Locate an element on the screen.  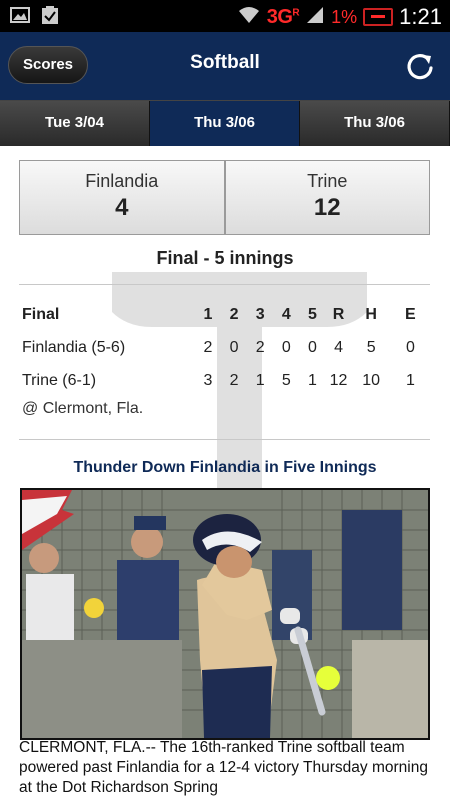
app-header: Scores Softball is located at coordinates (225, 66).